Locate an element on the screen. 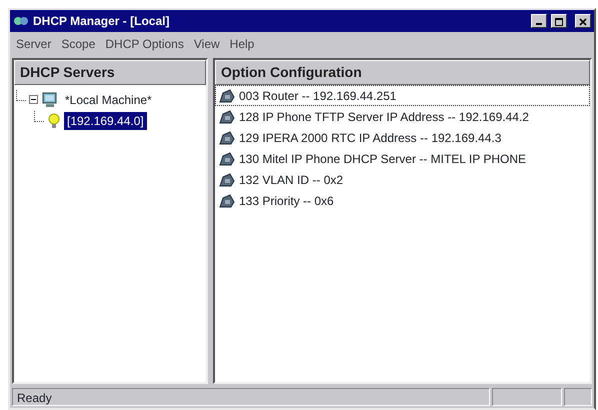 The image size is (598, 410). tree-item: [192.169.44.0] is located at coordinates (105, 121).